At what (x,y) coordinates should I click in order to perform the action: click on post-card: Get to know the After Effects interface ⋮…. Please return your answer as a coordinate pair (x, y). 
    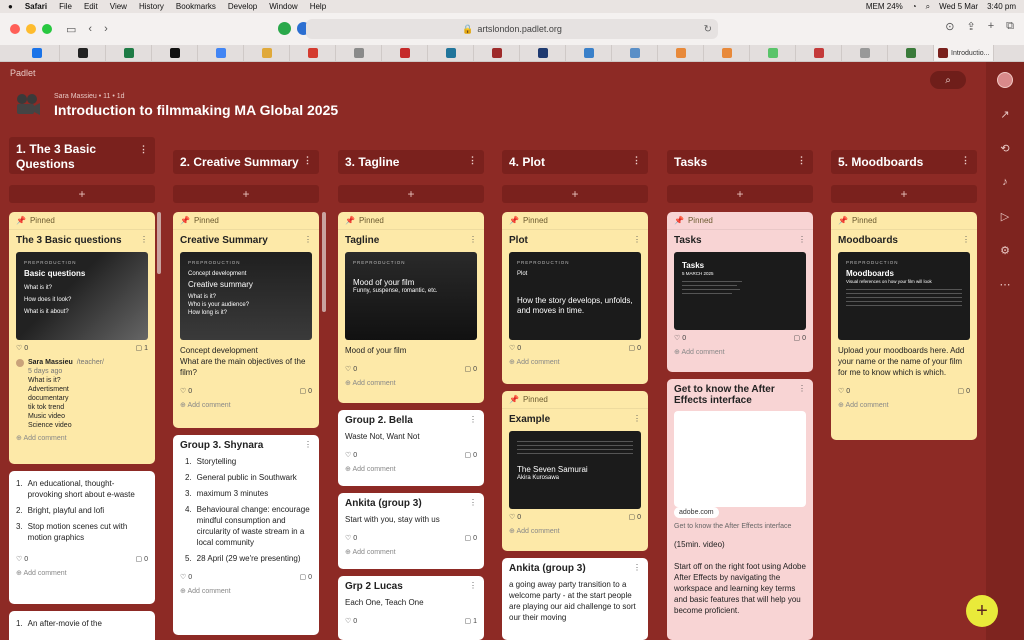
    Looking at the image, I should click on (740, 509).